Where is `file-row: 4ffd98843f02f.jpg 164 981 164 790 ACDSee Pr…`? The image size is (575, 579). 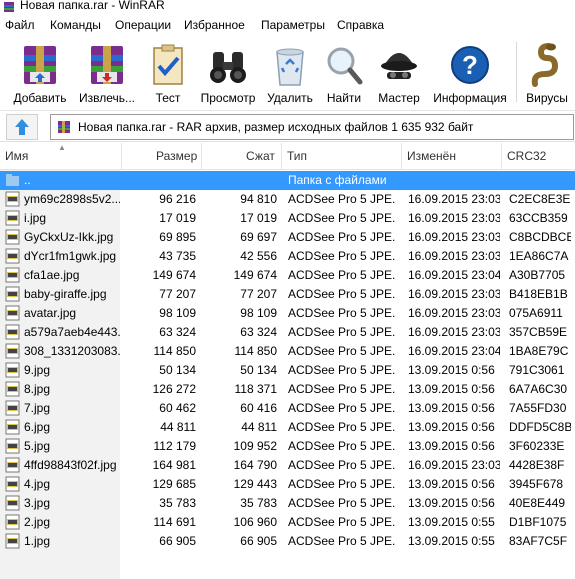 file-row: 4ffd98843f02f.jpg 164 981 164 790 ACDSee Pr… is located at coordinates (287, 465).